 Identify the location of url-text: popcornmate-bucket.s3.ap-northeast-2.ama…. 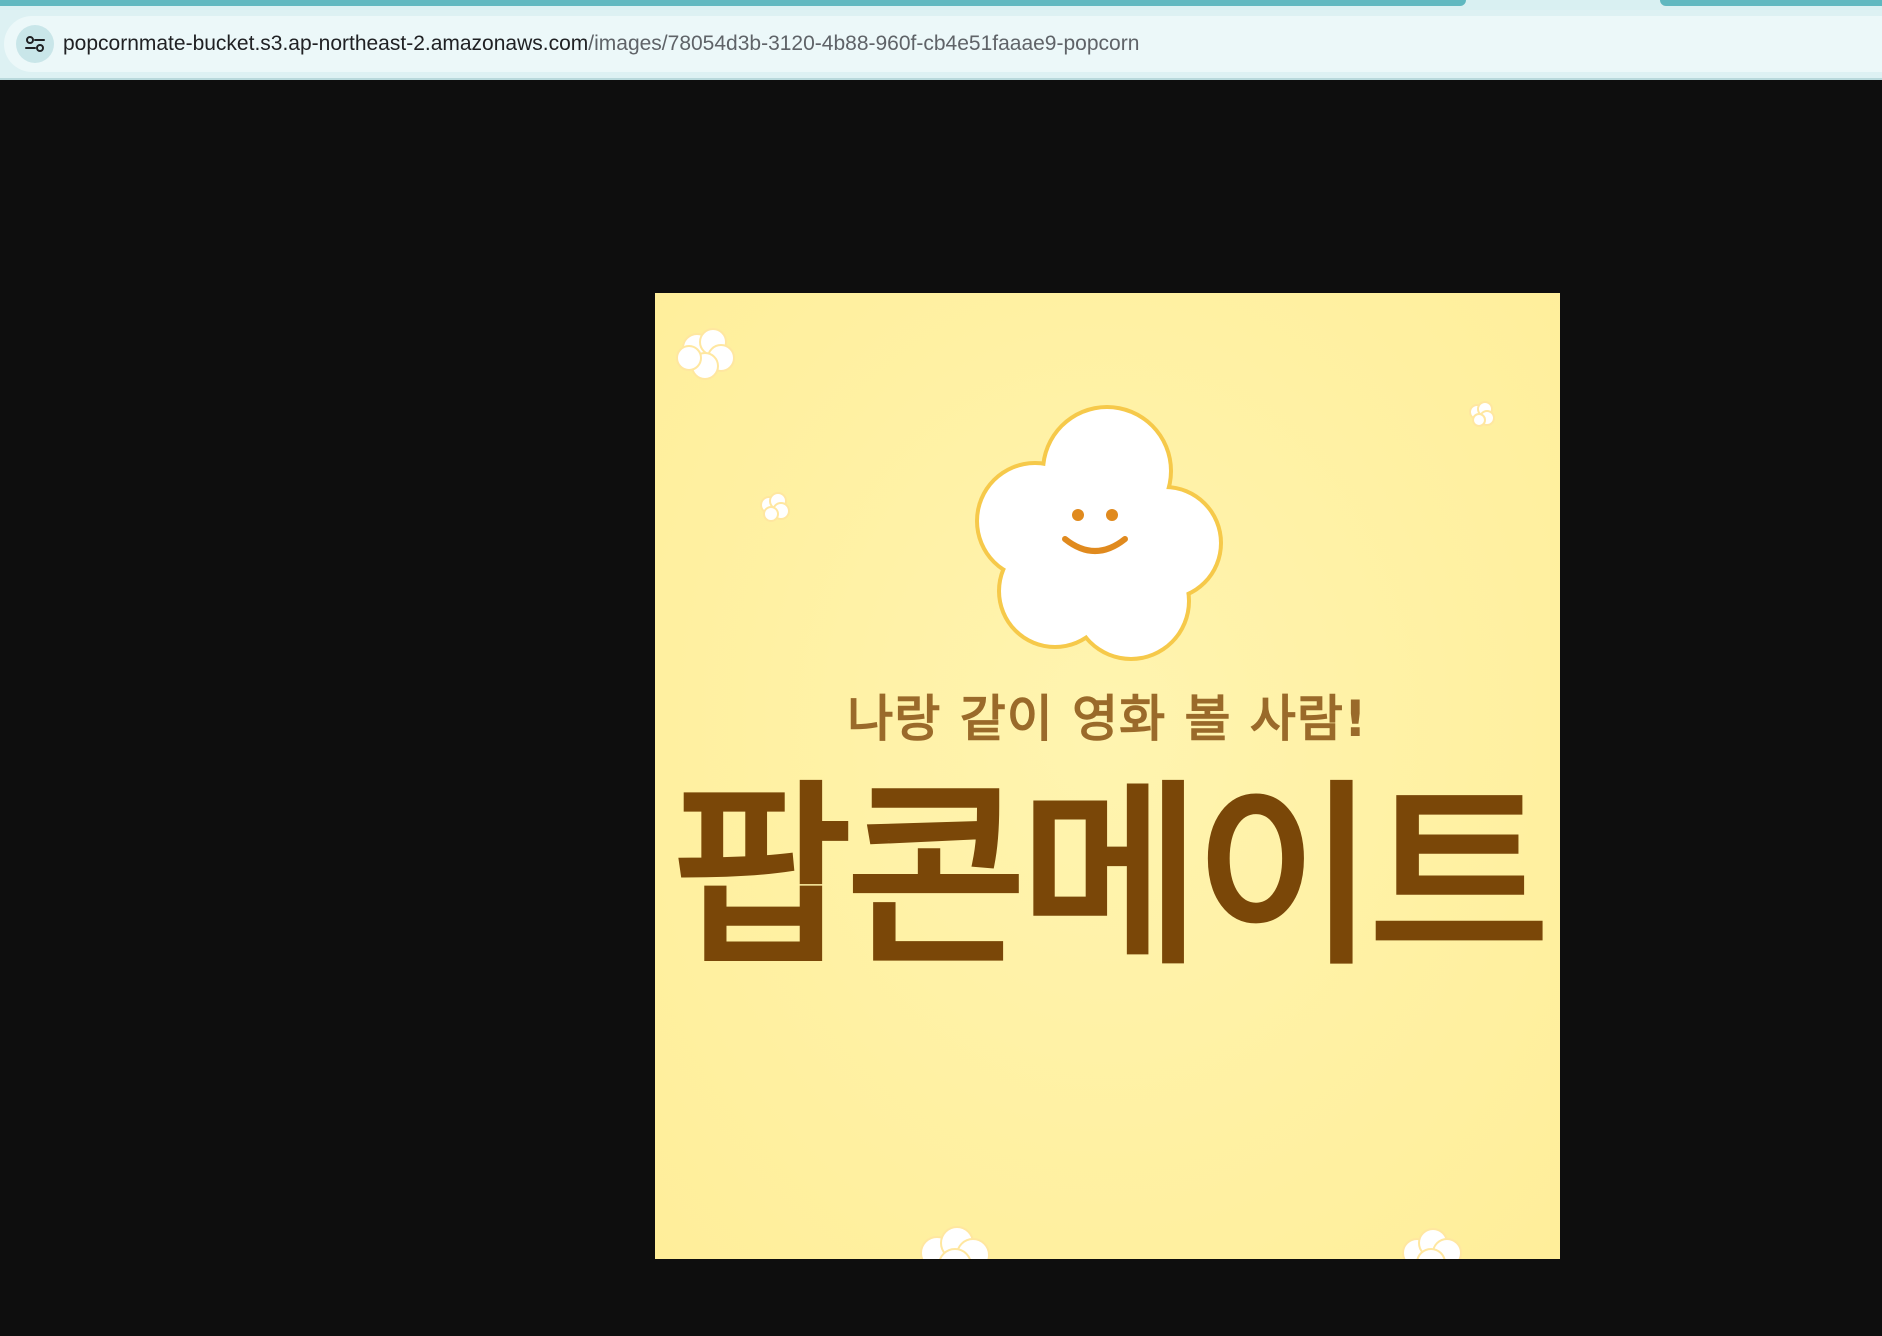
(601, 44).